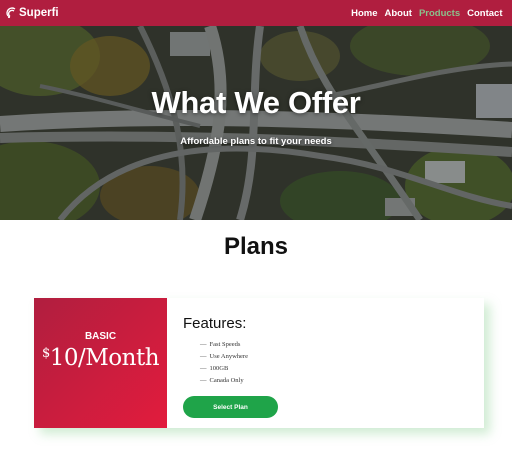  I want to click on plan-price: $10/Month, so click(100, 358).